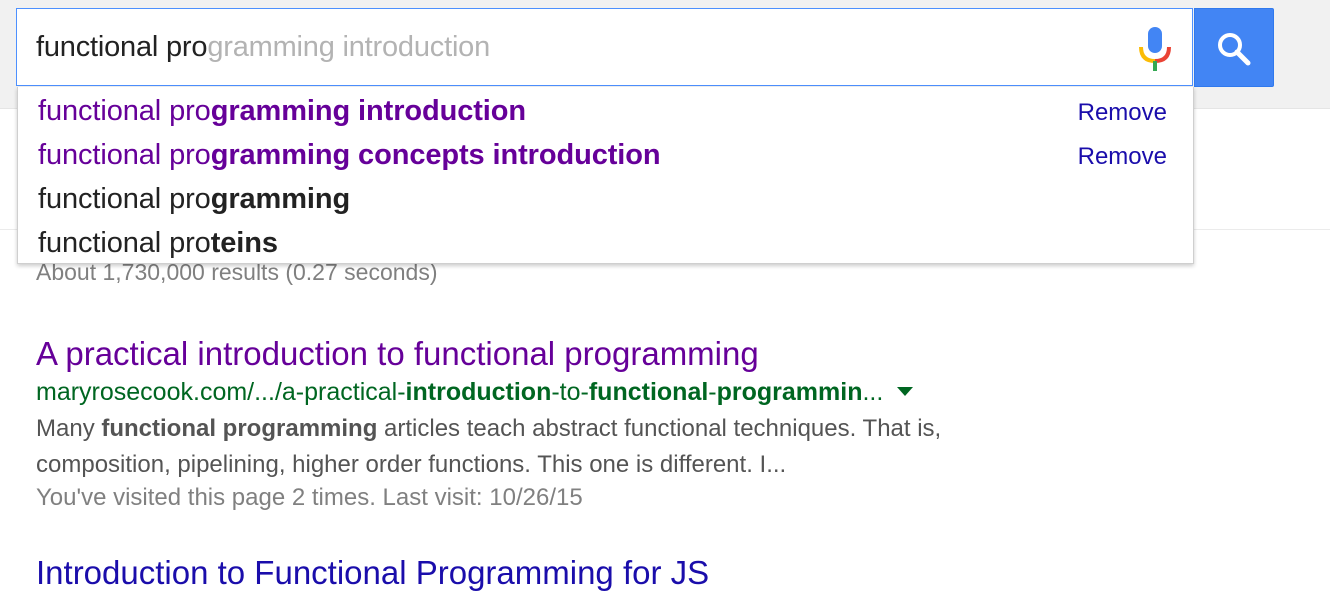 The height and width of the screenshot is (594, 1330). Describe the element at coordinates (905, 391) in the screenshot. I see `url-dropdown-caret-icon` at that location.